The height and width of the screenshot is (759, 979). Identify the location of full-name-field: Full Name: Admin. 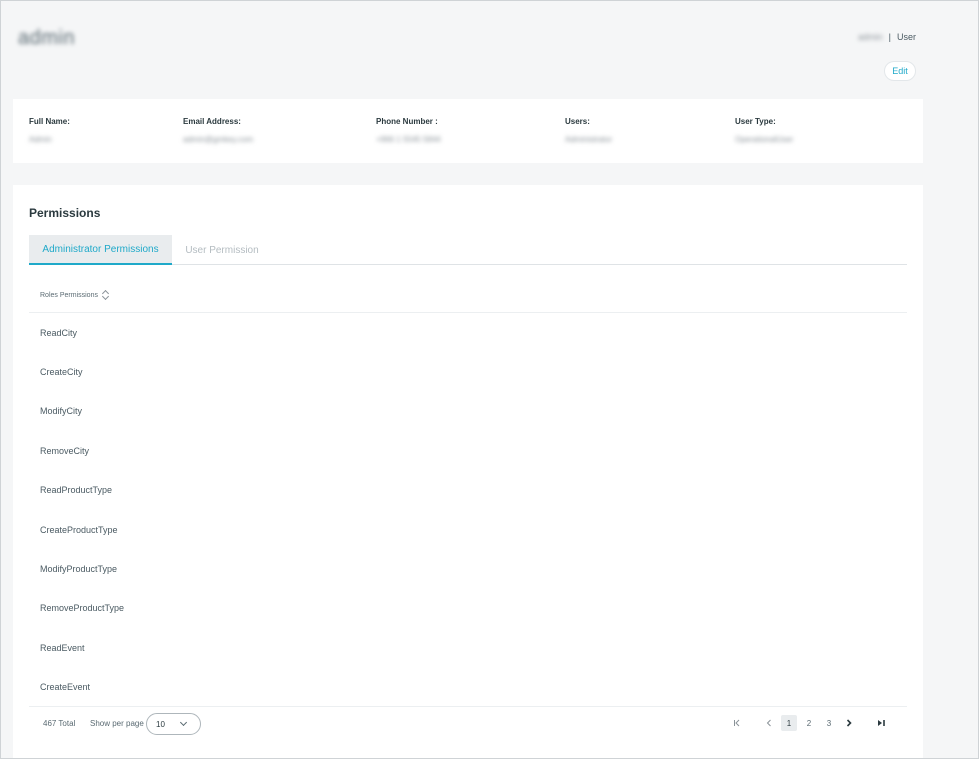
(49, 130).